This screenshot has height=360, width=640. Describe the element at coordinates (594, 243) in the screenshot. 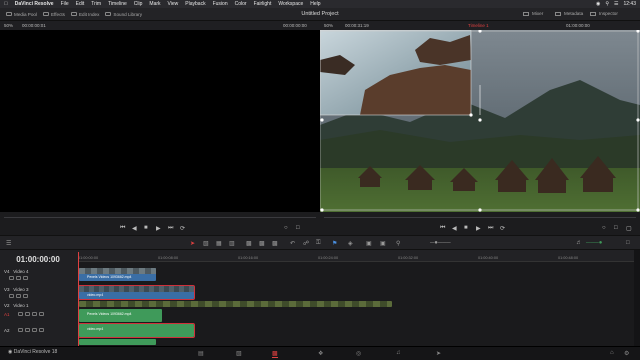

I see `volume-slider: ───●` at that location.